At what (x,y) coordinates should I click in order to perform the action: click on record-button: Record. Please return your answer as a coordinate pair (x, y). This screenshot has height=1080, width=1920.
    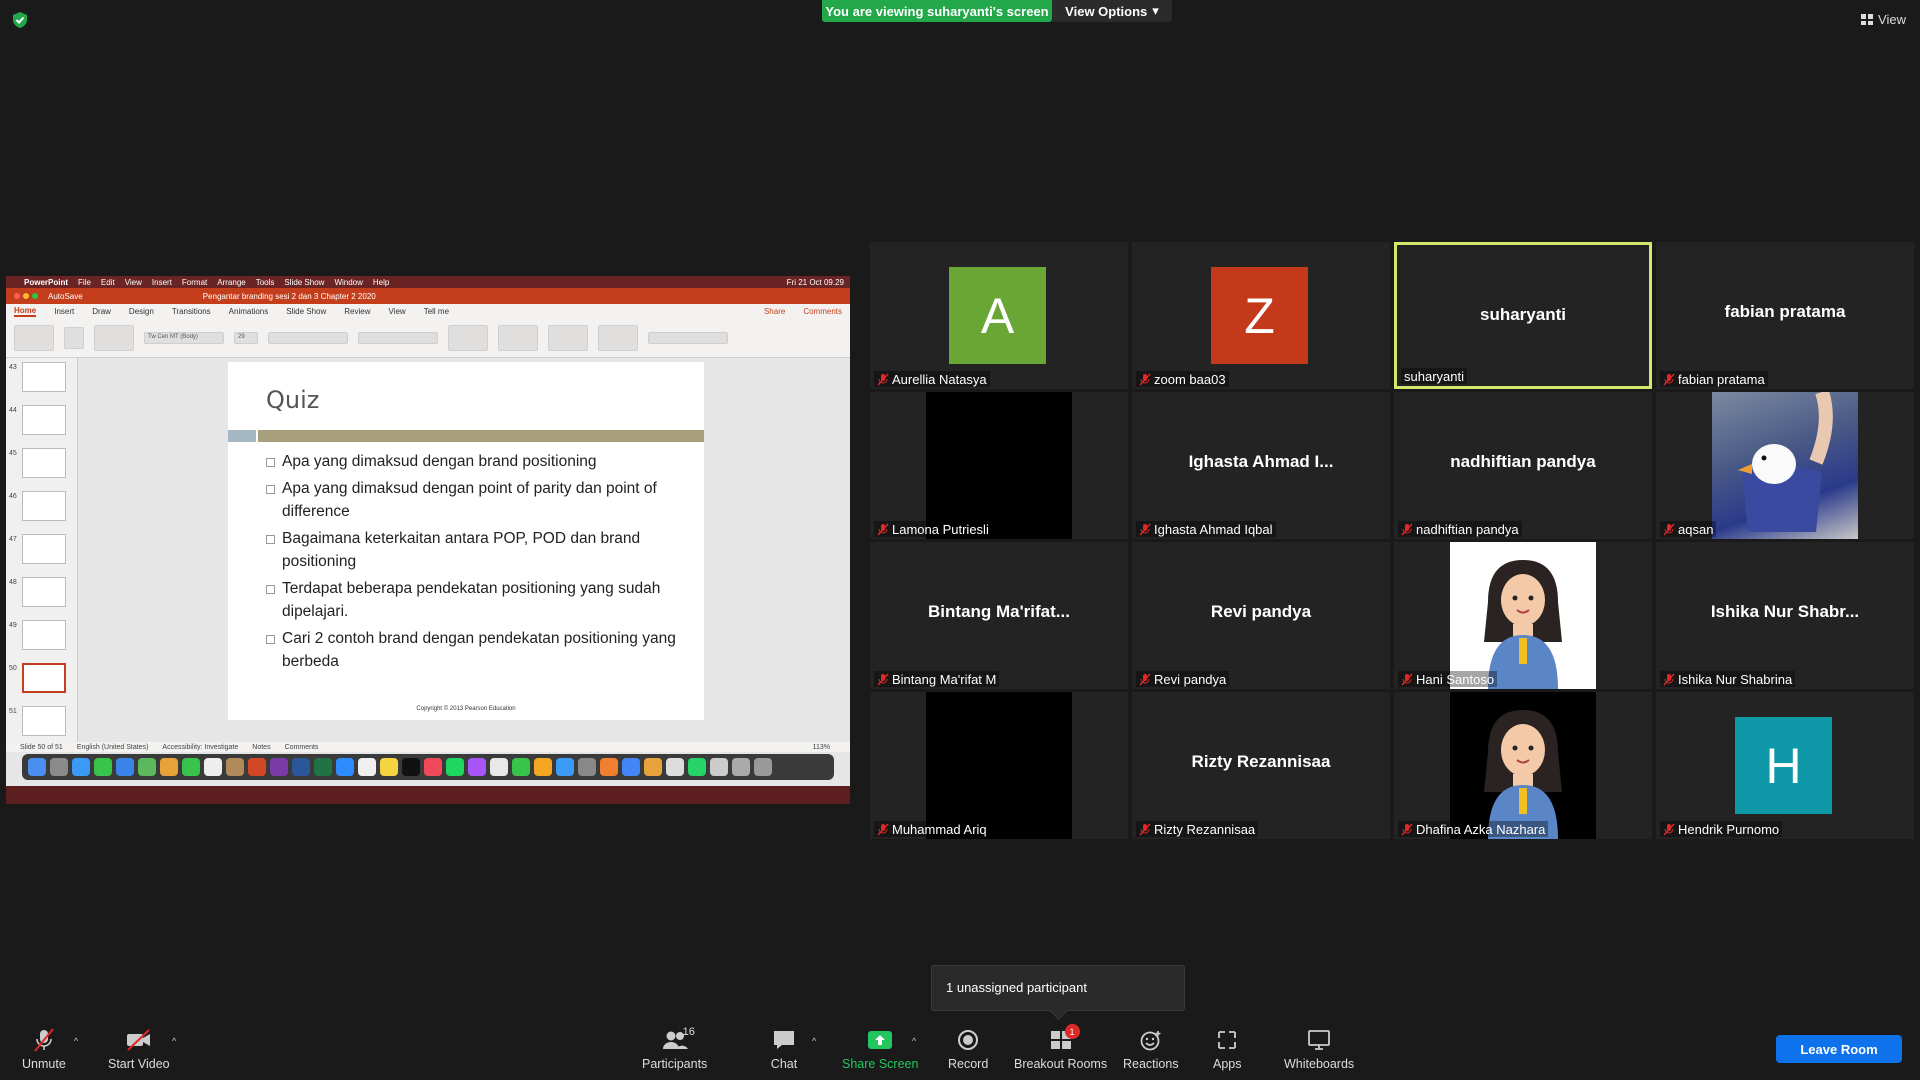
    Looking at the image, I should click on (968, 1049).